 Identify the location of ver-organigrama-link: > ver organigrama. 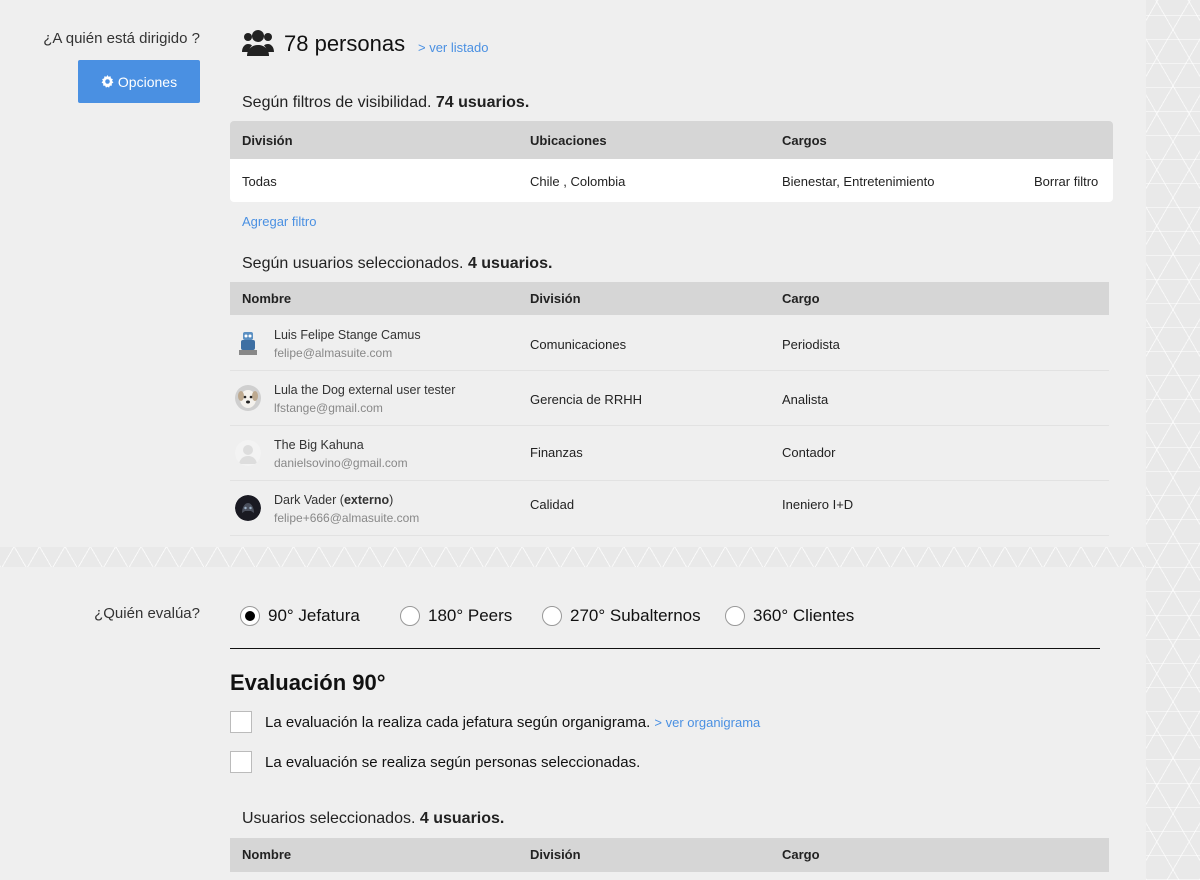
(707, 722).